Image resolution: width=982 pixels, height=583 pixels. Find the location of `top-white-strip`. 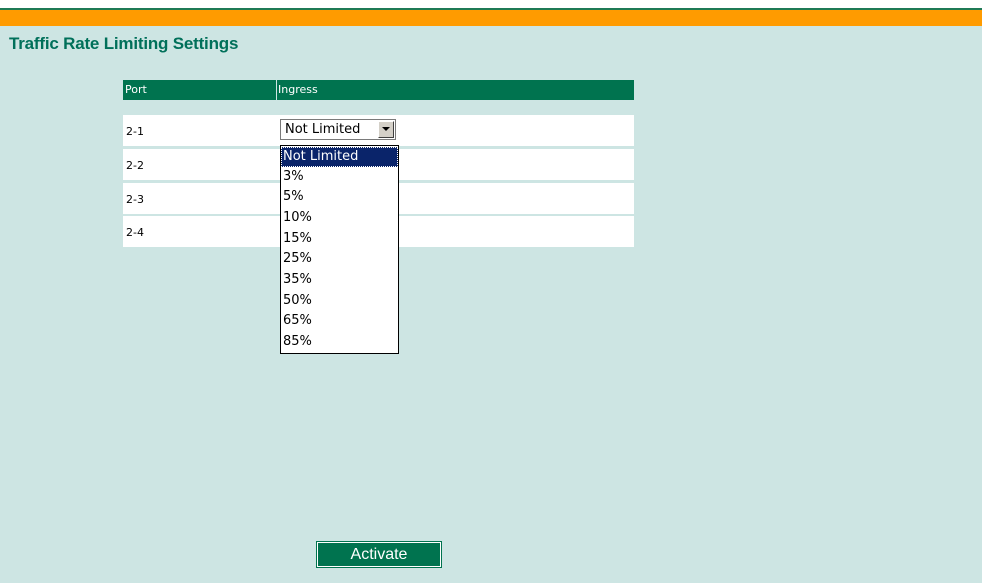

top-white-strip is located at coordinates (491, 4).